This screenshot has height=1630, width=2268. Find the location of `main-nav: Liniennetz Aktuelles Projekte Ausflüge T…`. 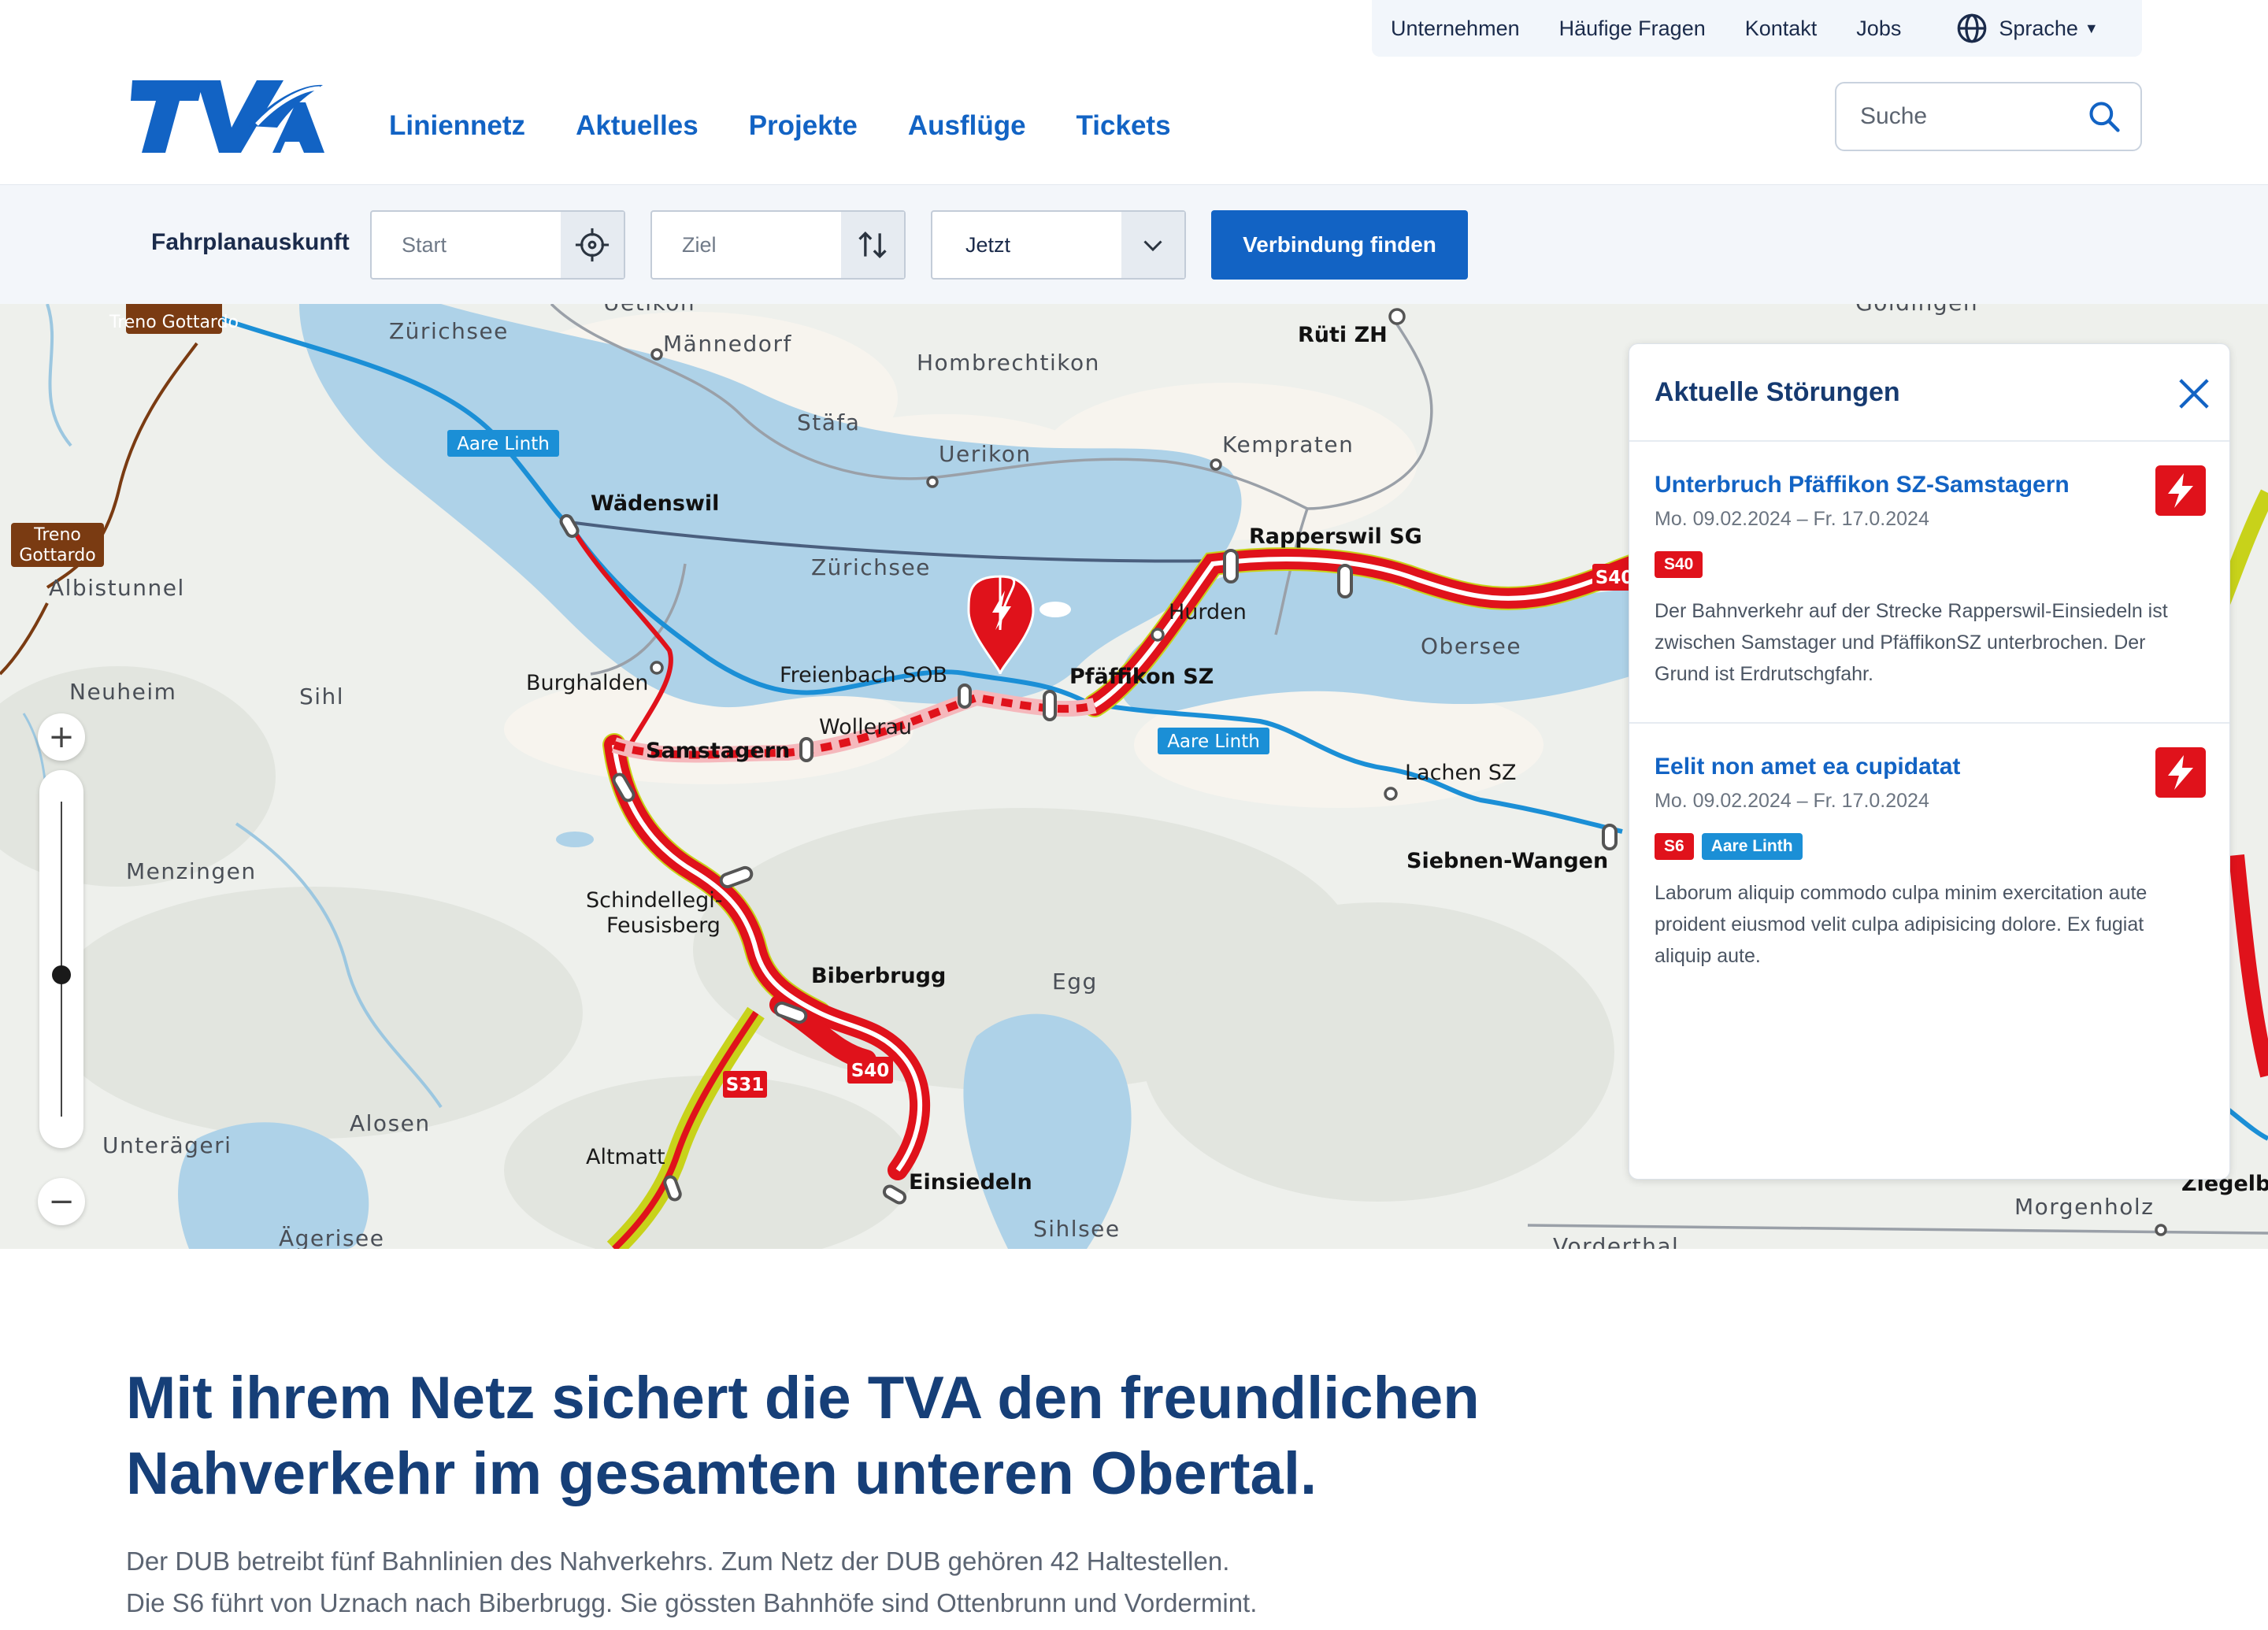

main-nav: Liniennetz Aktuelles Projekte Ausflüge T… is located at coordinates (805, 126).